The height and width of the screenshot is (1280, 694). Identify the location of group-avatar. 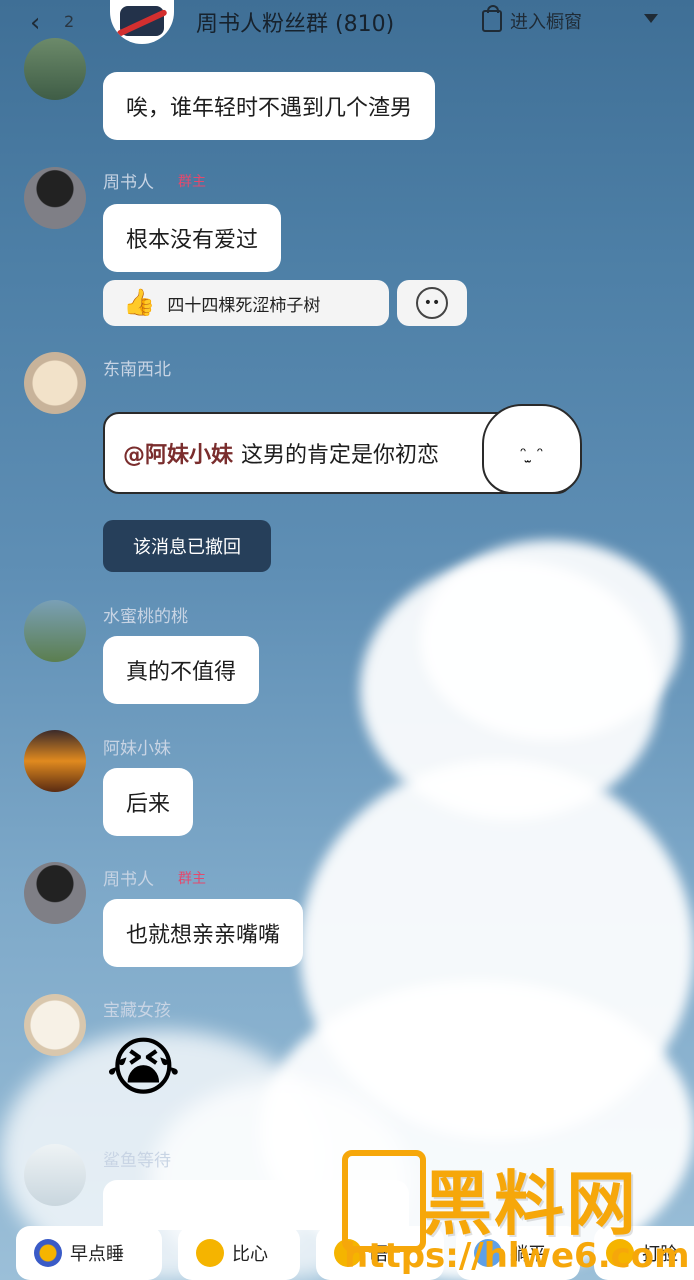
(142, 22).